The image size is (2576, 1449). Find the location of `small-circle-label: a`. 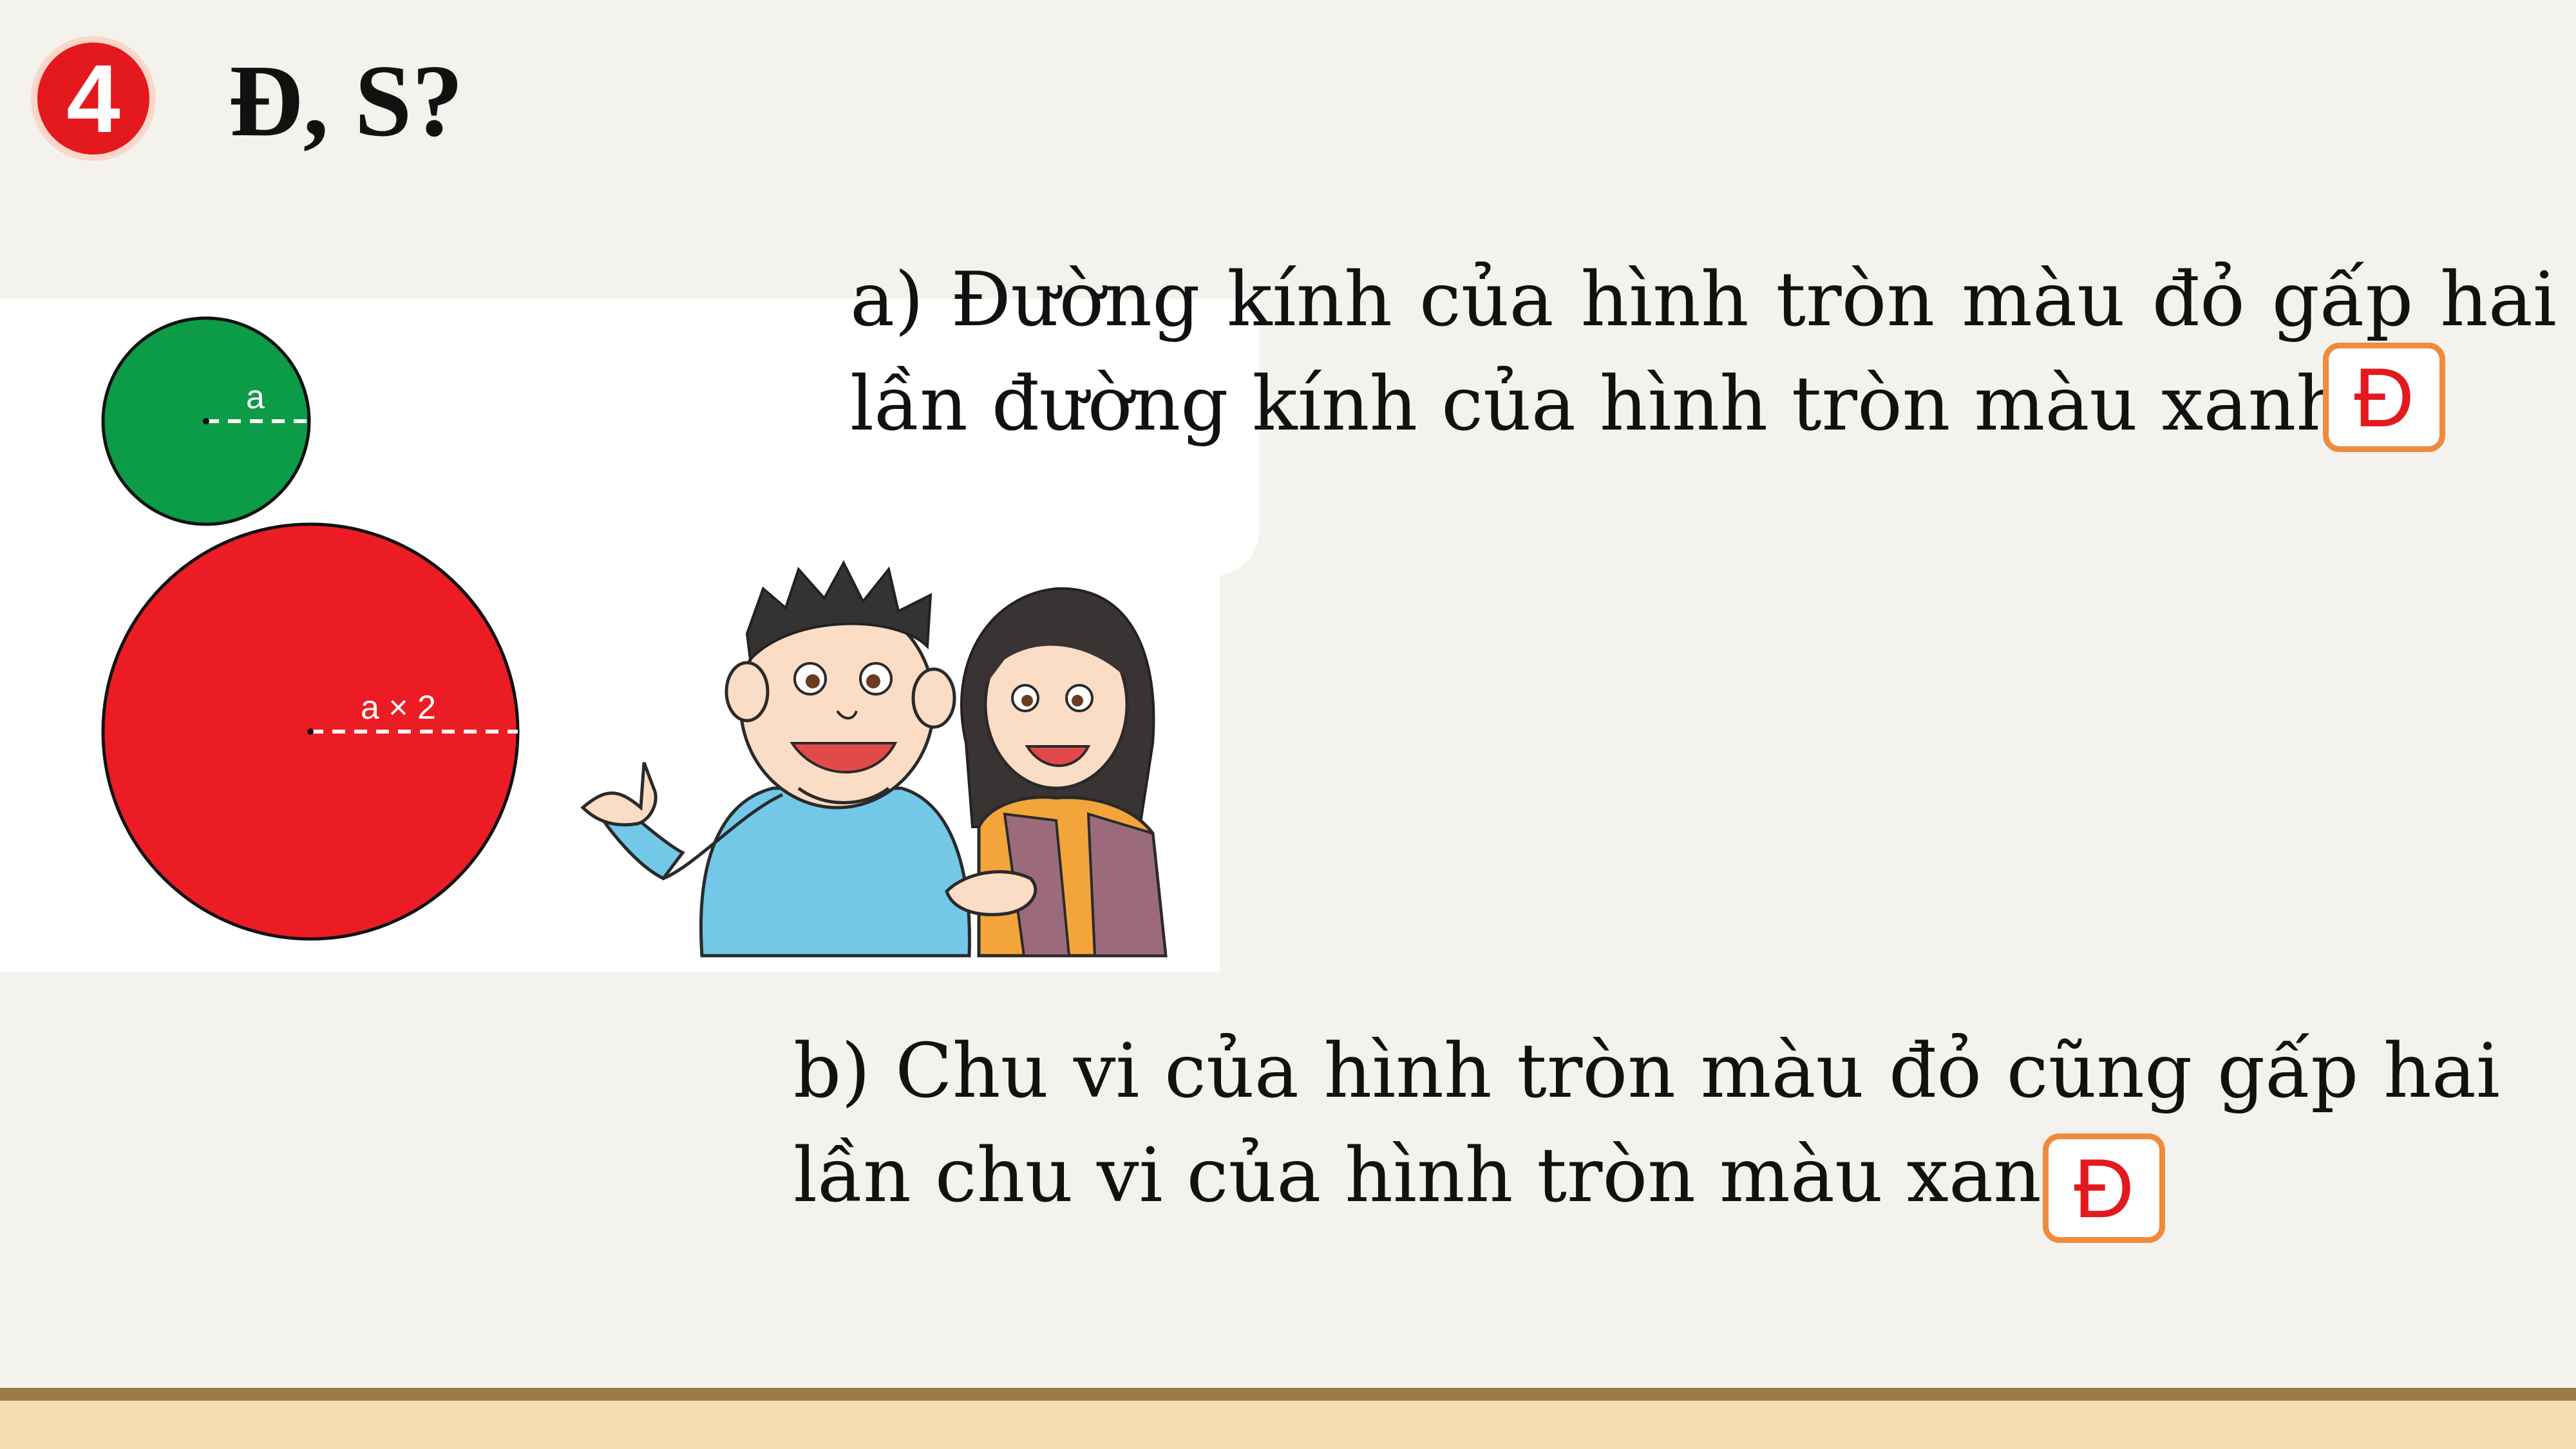

small-circle-label: a is located at coordinates (256, 398).